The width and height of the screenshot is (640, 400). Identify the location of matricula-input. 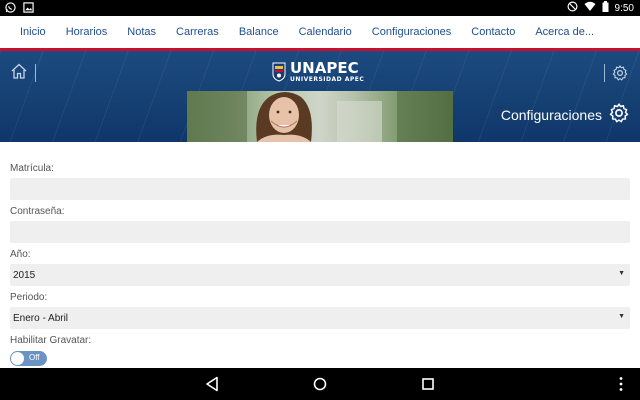
(321, 189).